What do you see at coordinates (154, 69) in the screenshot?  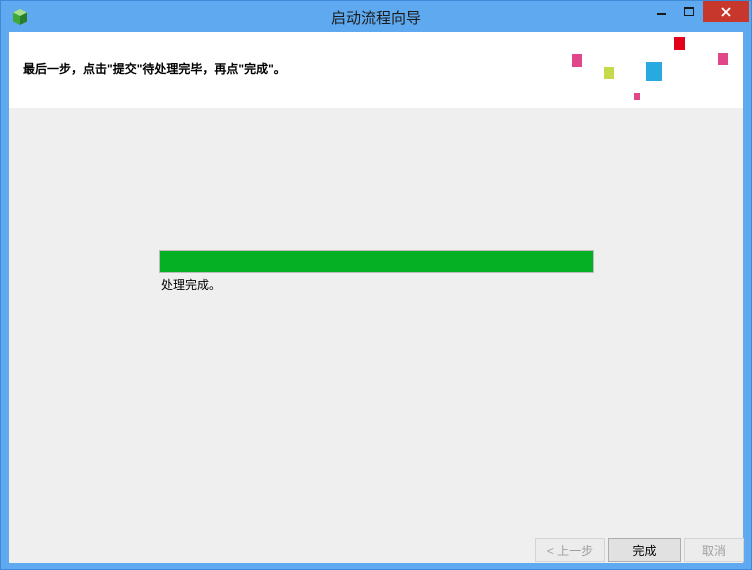 I see `instruction-text: 最后一步，点击"提交"待处理完毕，再点"完成"。` at bounding box center [154, 69].